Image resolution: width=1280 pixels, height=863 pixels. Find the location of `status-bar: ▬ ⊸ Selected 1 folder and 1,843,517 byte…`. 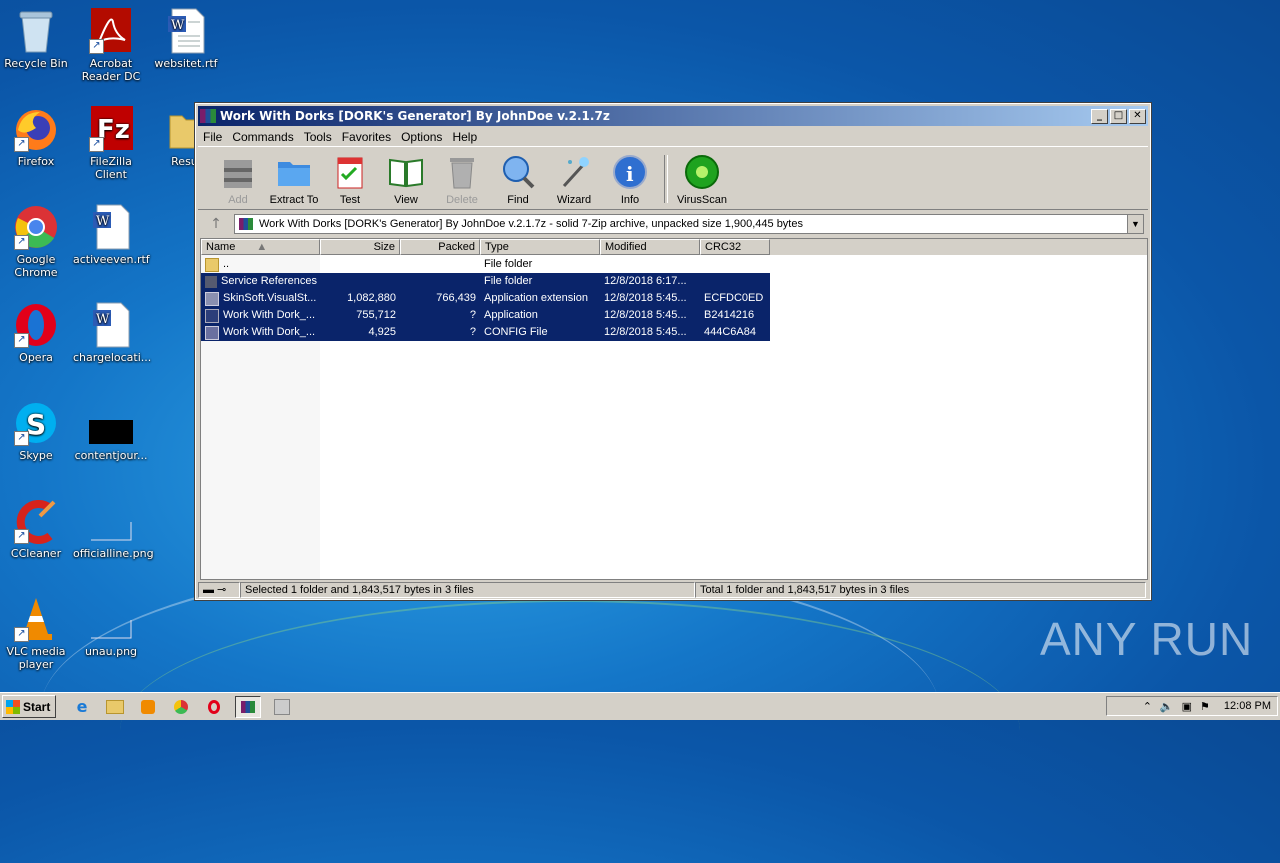

status-bar: ▬ ⊸ Selected 1 folder and 1,843,517 byte… is located at coordinates (673, 590).